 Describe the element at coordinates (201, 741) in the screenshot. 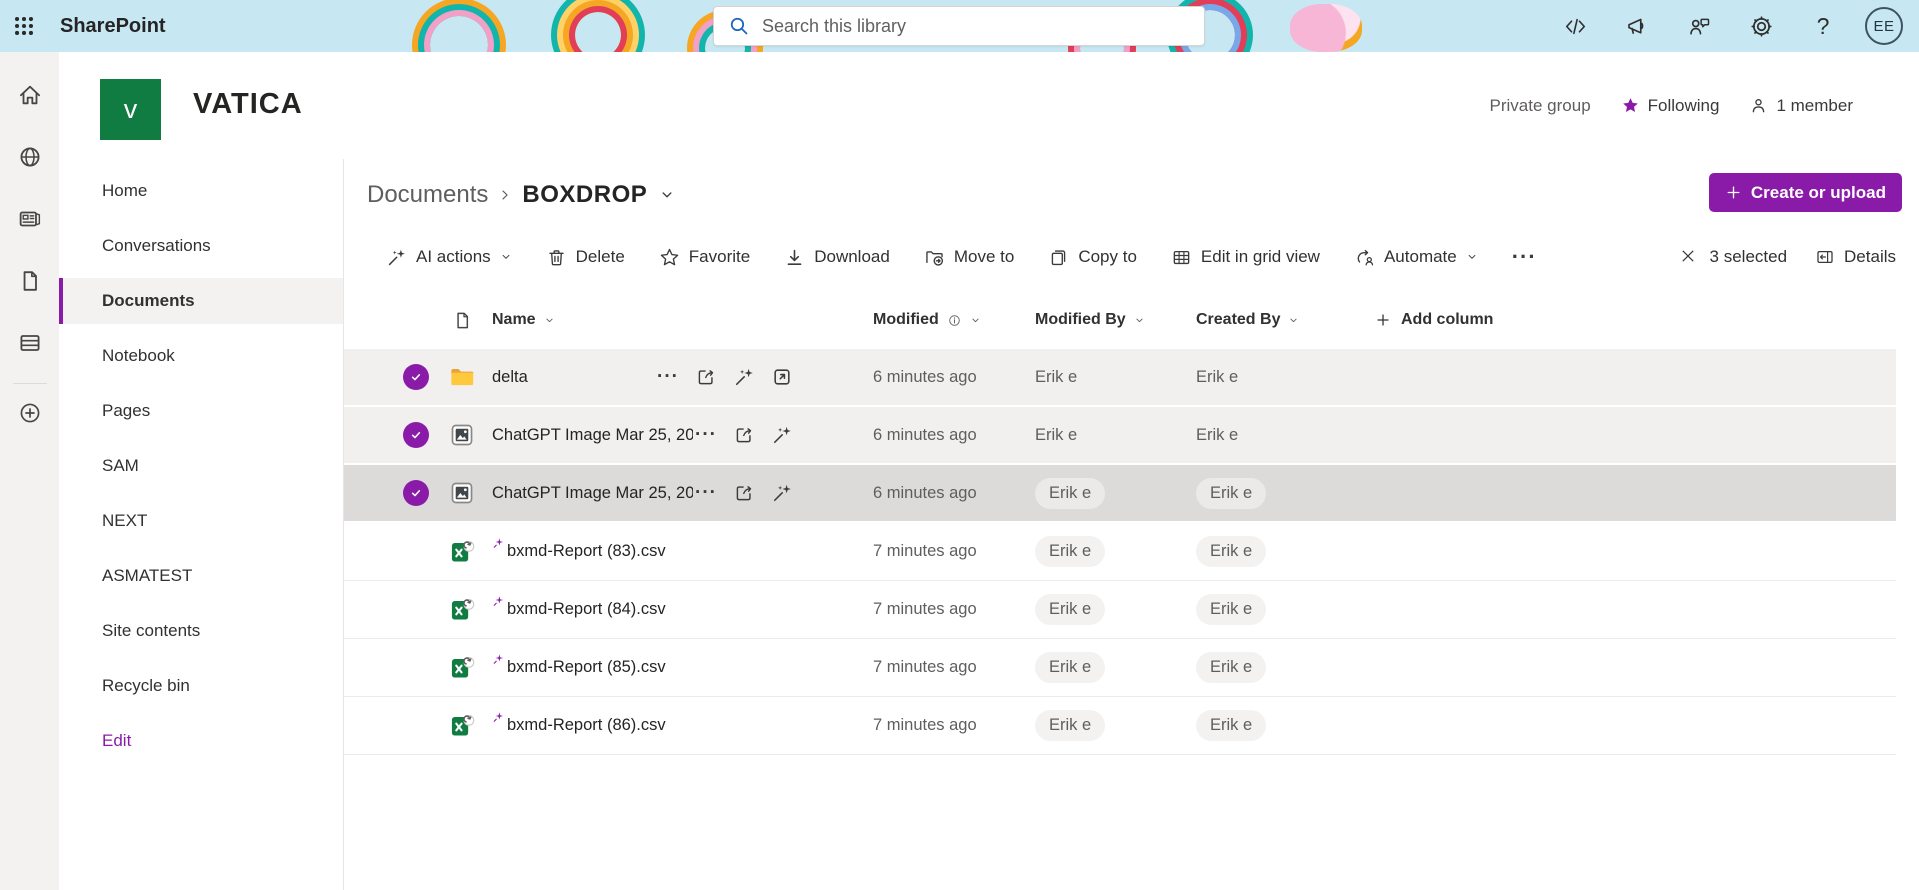

I see `sidebar-edit-link: Edit` at that location.